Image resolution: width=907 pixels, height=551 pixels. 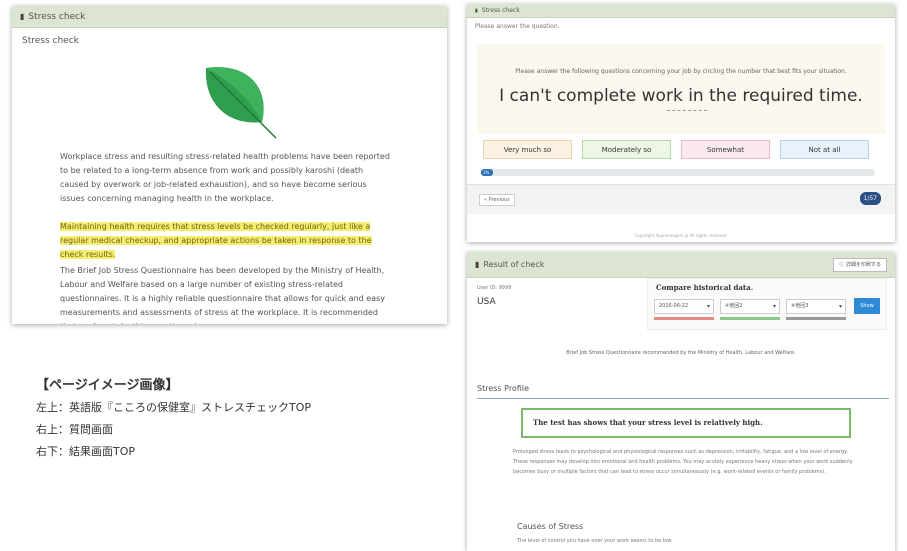 I want to click on previous-button: « Previous, so click(x=497, y=200).